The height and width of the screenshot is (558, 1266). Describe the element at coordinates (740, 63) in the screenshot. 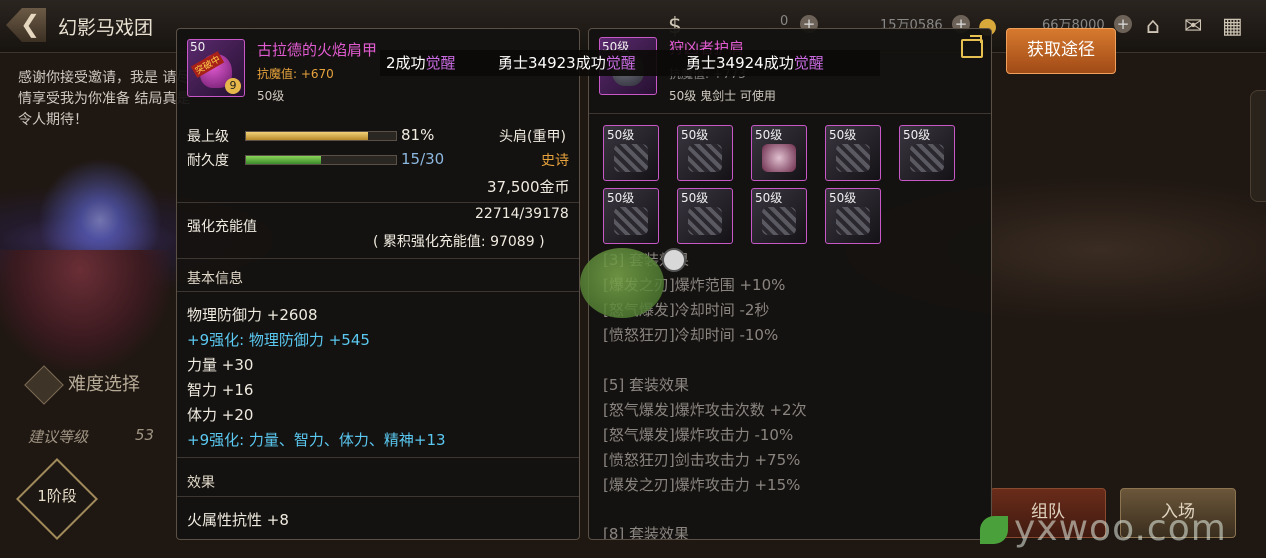

I see `broadcast-text: 勇士34924成功` at that location.